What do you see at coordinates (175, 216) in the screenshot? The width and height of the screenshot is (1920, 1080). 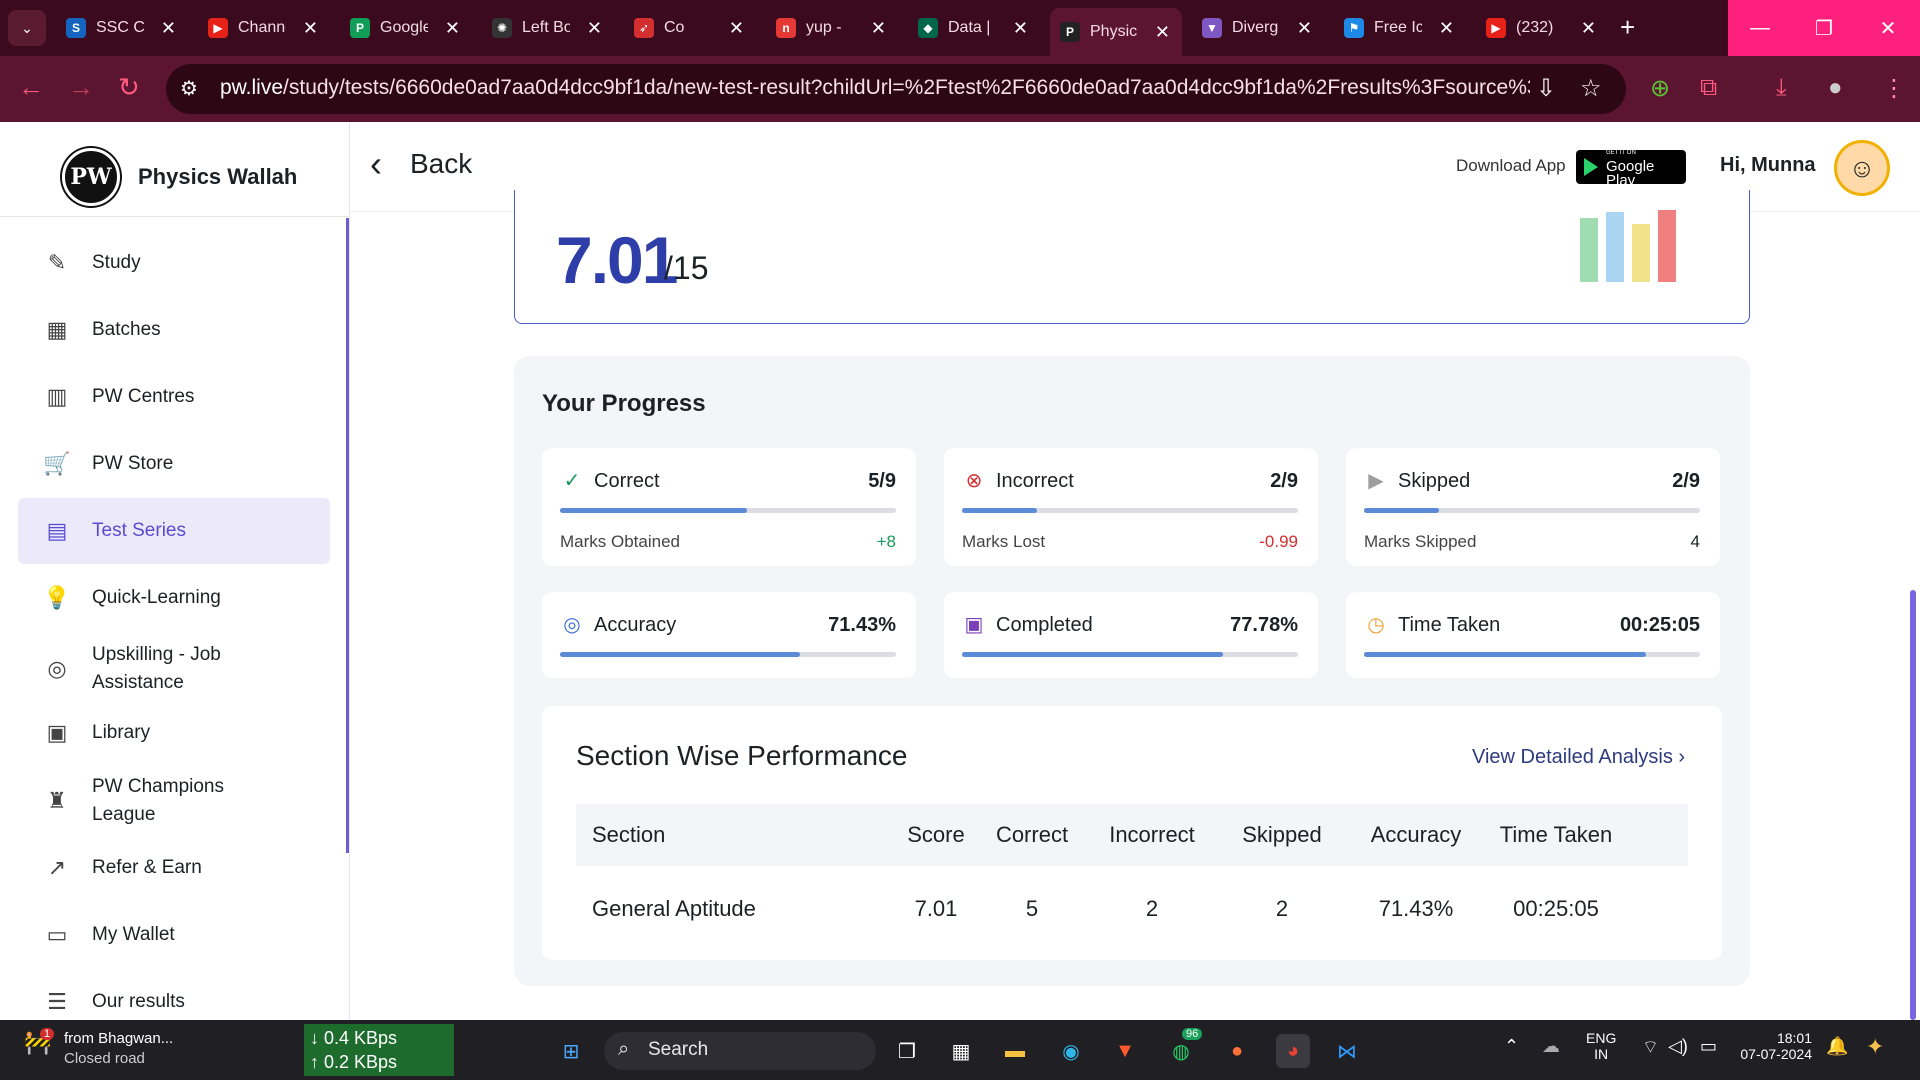 I see `sidebar-divider` at bounding box center [175, 216].